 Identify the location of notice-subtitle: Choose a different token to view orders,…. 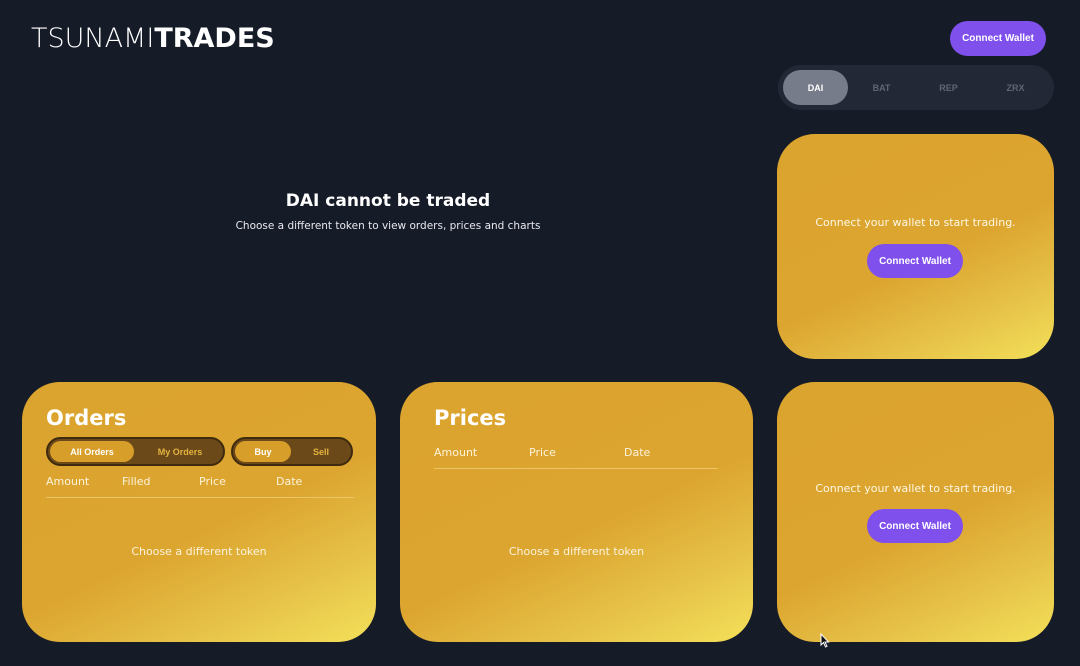
(388, 226).